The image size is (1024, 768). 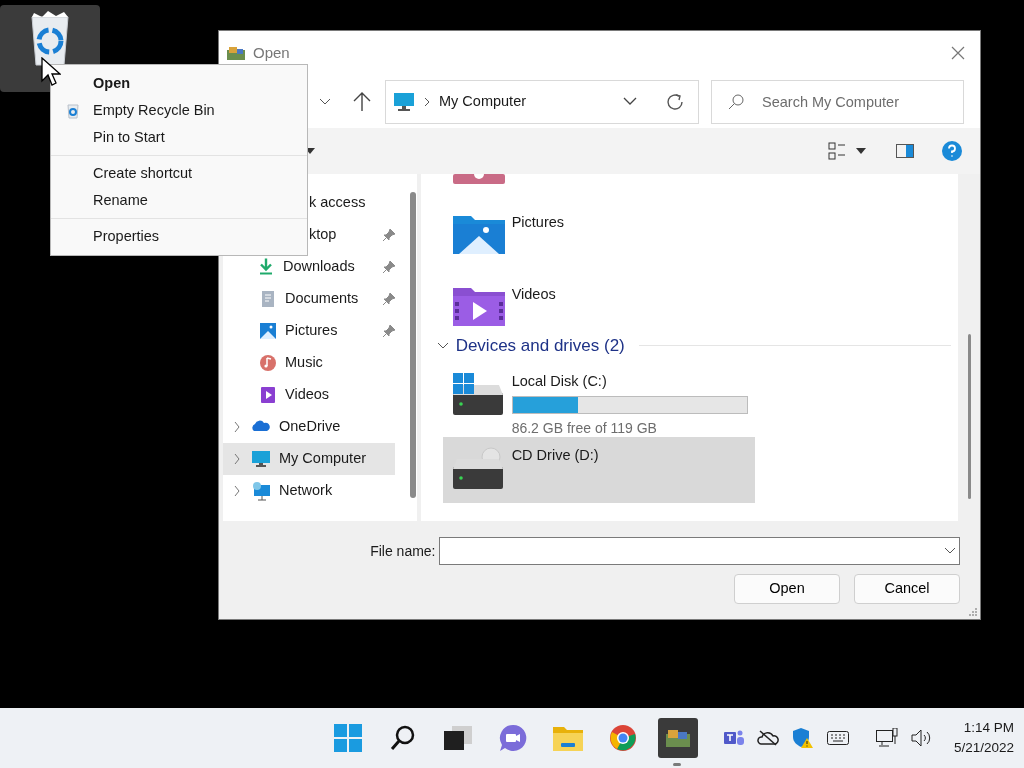 I want to click on nav-item: Pictures, so click(x=309, y=330).